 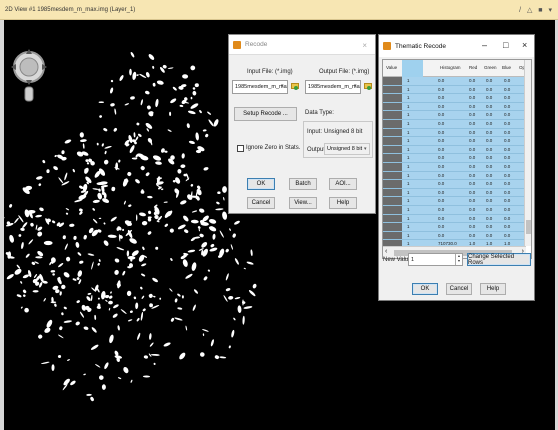 What do you see at coordinates (505, 45) in the screenshot?
I see `maximize-icon: □` at bounding box center [505, 45].